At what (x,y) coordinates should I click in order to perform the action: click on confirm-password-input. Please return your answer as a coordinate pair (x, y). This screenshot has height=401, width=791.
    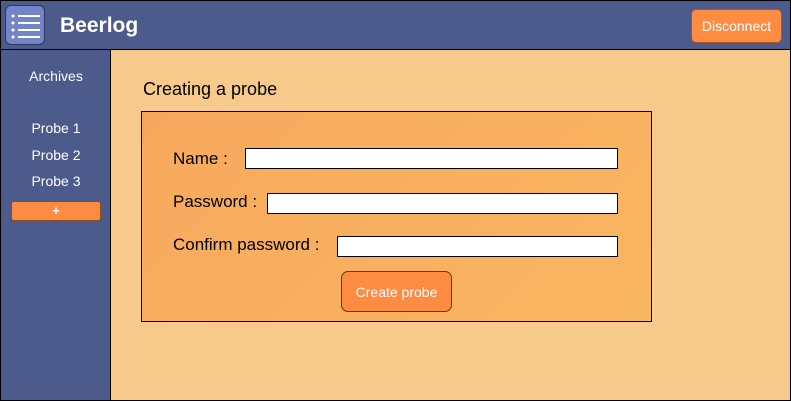
    Looking at the image, I should click on (477, 246).